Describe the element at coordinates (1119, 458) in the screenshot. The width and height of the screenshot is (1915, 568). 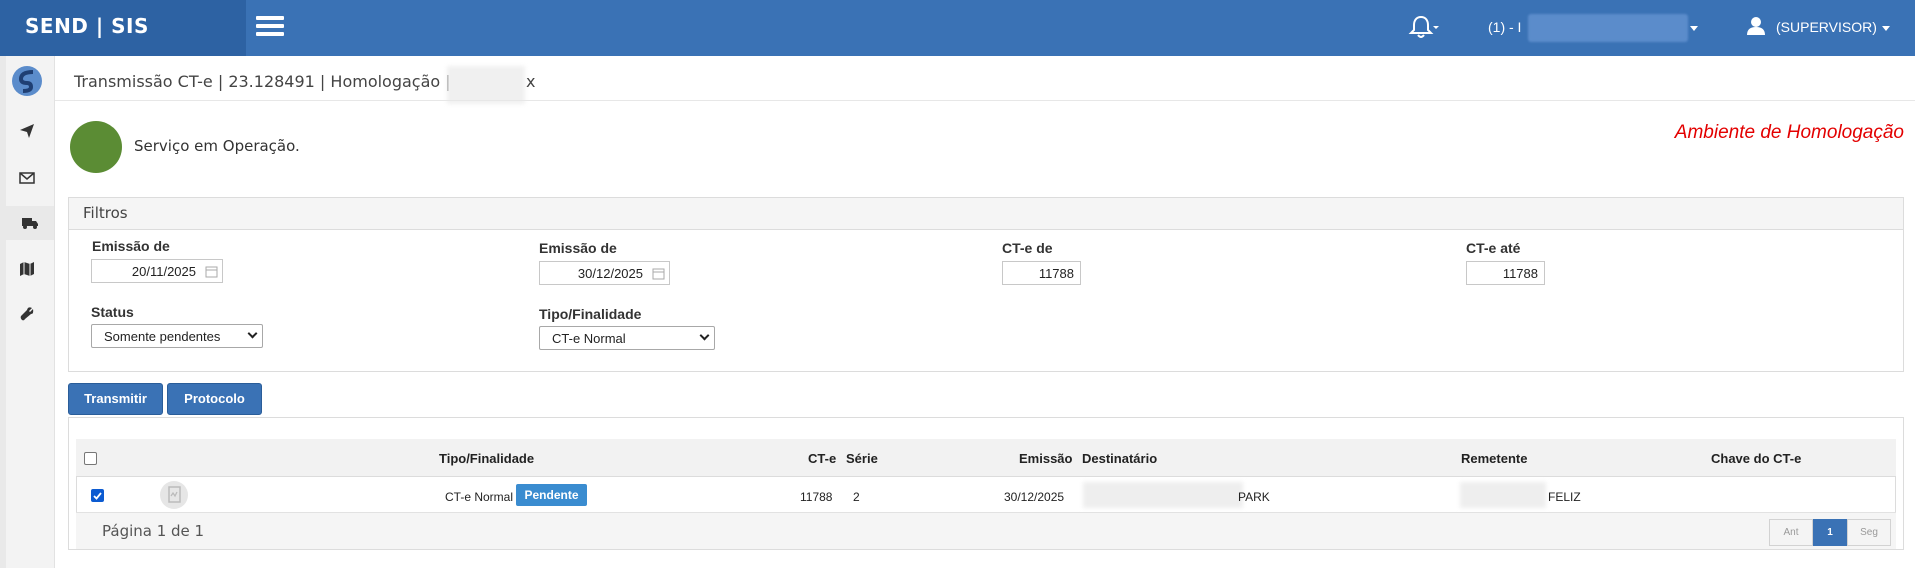
I see `col-destinatario: Destinatário` at that location.